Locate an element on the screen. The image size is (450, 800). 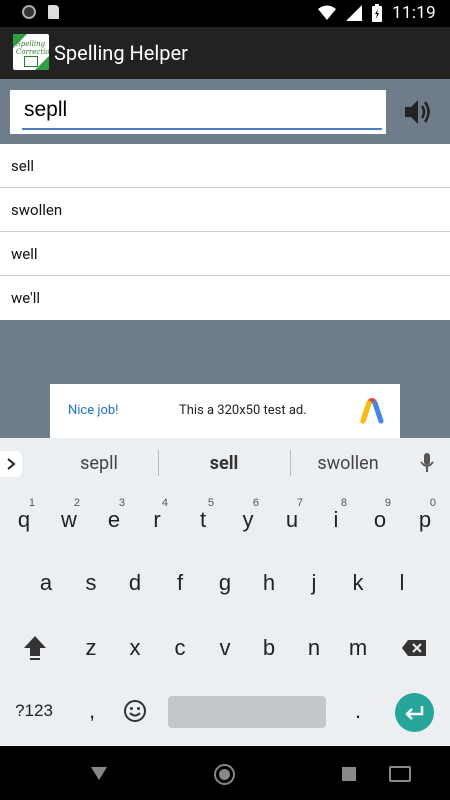
key: p0 is located at coordinates (425, 520).